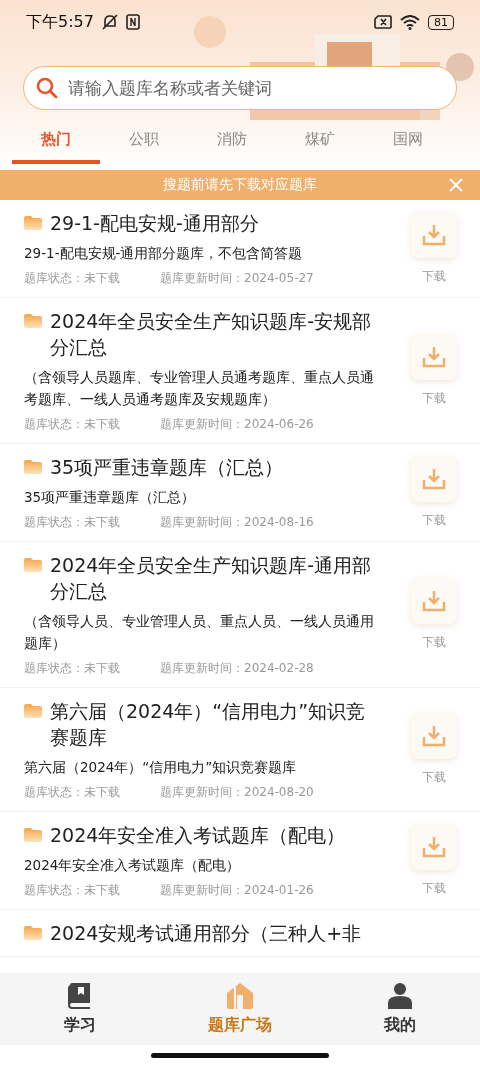 This screenshot has height=1066, width=480. Describe the element at coordinates (144, 144) in the screenshot. I see `category-tab: 公职` at that location.